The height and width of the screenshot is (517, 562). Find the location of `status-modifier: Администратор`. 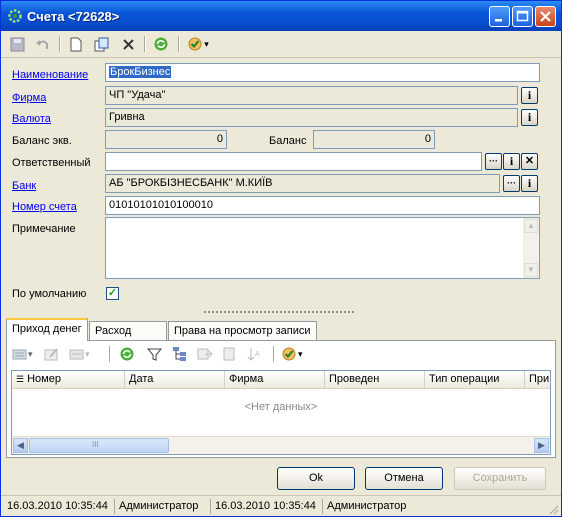

status-modifier: Администратор is located at coordinates (367, 506).